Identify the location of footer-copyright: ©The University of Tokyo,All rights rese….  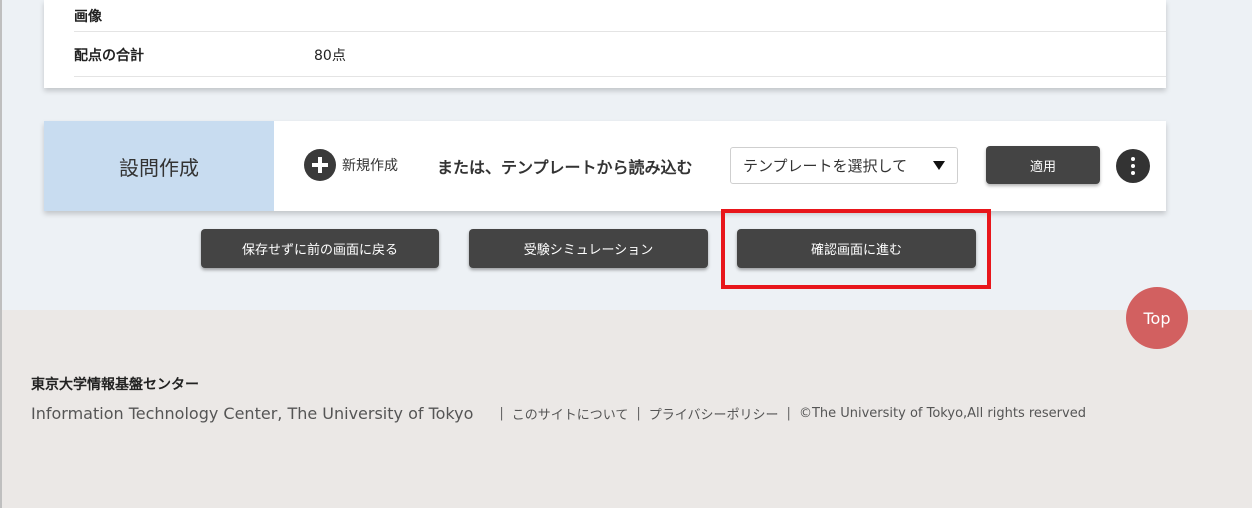
(942, 413).